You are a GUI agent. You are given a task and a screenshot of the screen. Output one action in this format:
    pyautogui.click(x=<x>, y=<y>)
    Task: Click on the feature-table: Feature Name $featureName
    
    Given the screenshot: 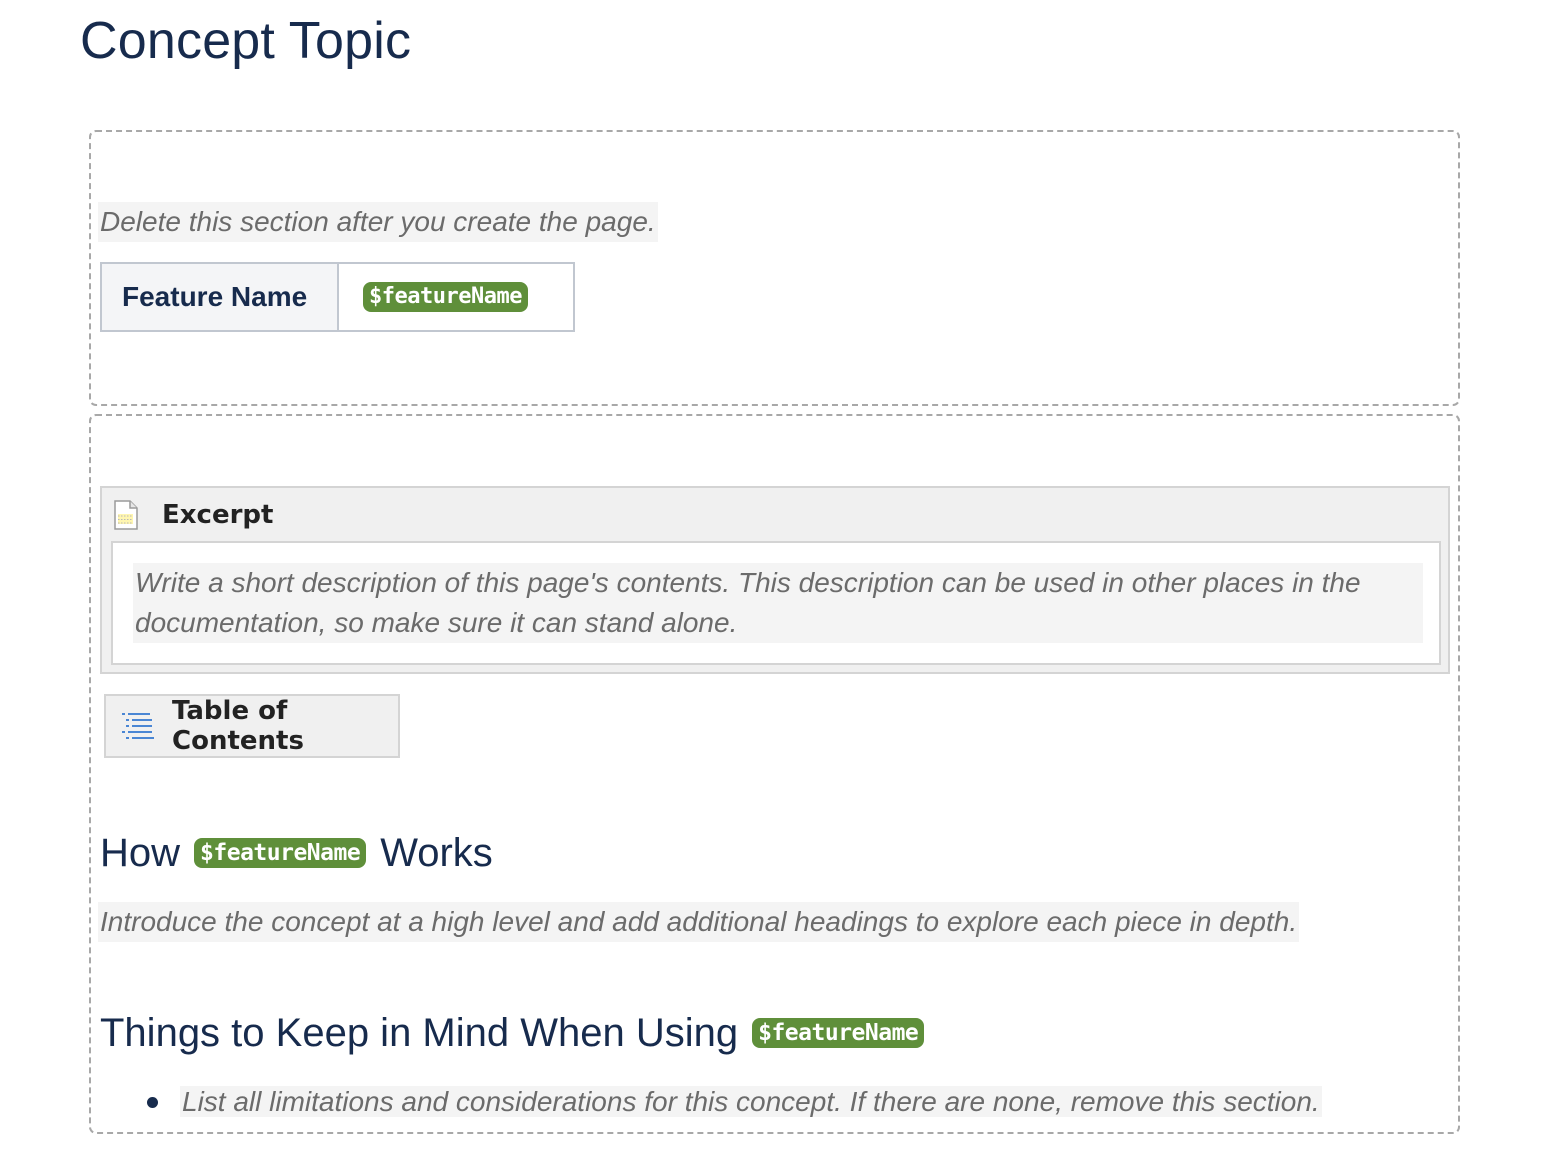 What is the action you would take?
    pyautogui.click(x=337, y=297)
    